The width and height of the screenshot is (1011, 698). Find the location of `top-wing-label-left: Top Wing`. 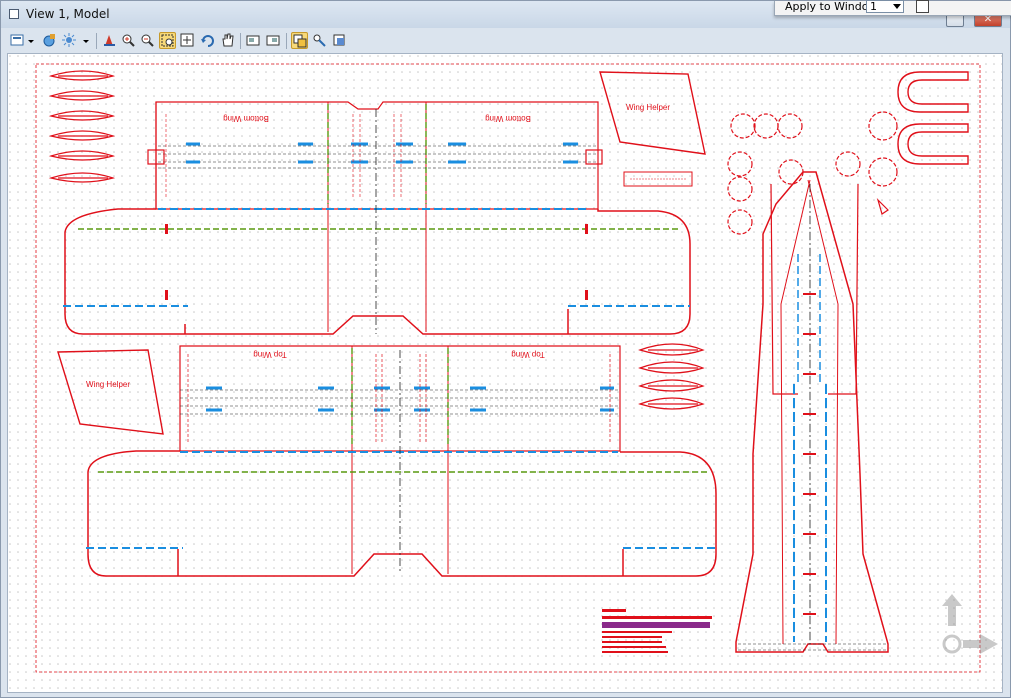

top-wing-label-left: Top Wing is located at coordinates (269, 354).